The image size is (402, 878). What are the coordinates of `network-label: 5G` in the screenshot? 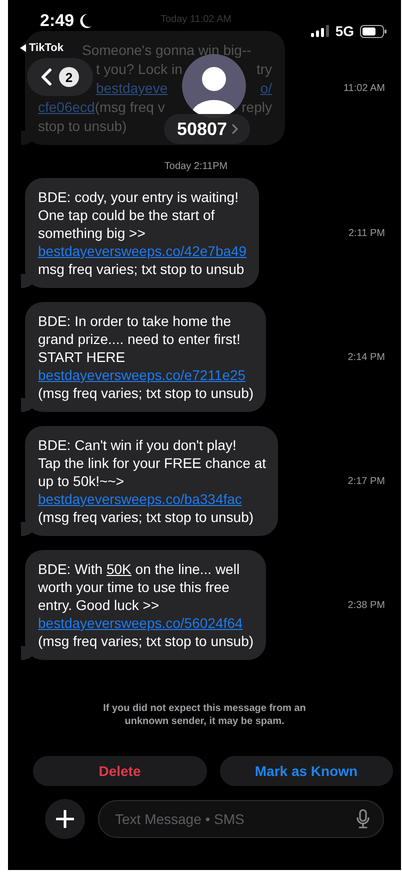 It's located at (344, 31).